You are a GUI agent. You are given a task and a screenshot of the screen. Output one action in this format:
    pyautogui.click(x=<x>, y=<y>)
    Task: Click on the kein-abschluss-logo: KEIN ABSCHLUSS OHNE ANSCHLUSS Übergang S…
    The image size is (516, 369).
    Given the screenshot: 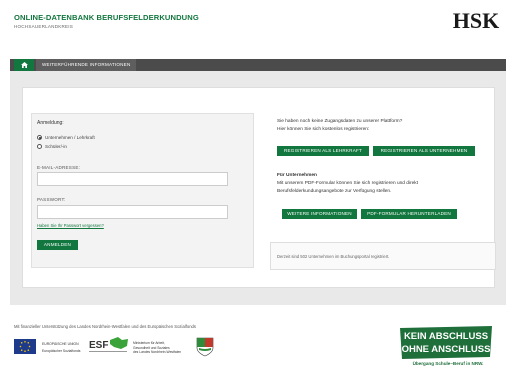 What is the action you would take?
    pyautogui.click(x=446, y=346)
    